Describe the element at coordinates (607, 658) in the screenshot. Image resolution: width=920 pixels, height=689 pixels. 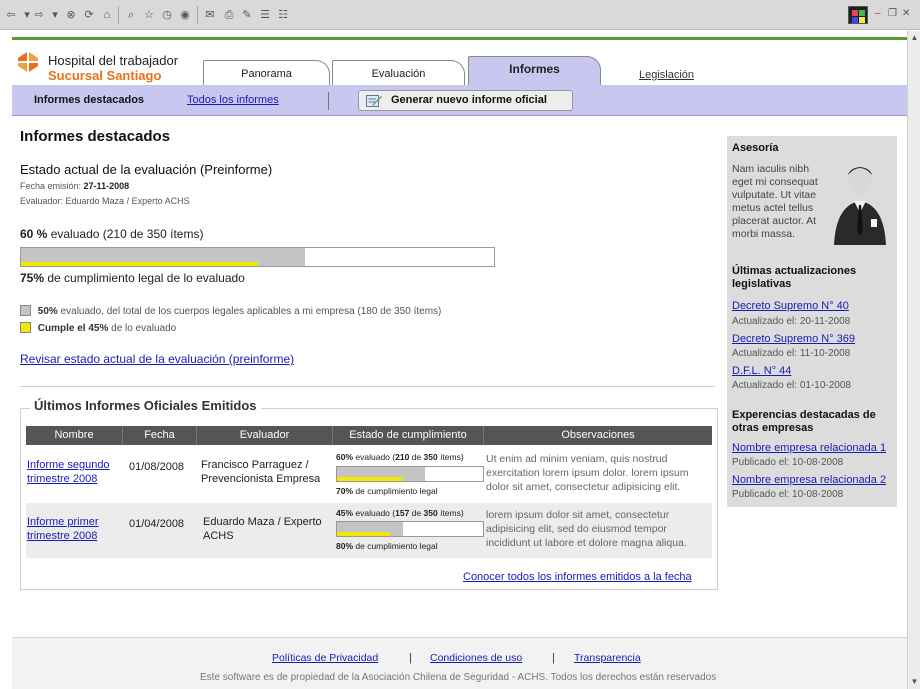
I see `transparency-link: Transparencia` at that location.